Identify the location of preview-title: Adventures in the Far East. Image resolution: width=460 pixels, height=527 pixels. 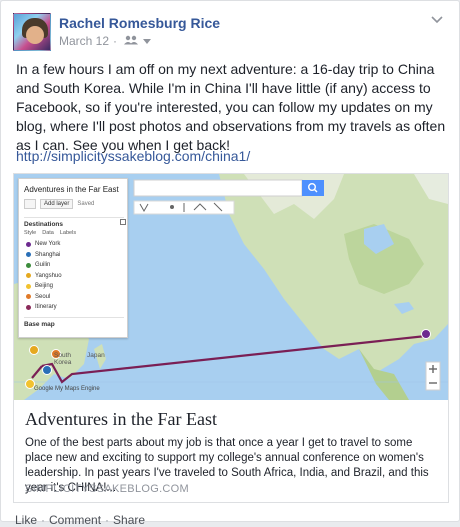
(121, 419).